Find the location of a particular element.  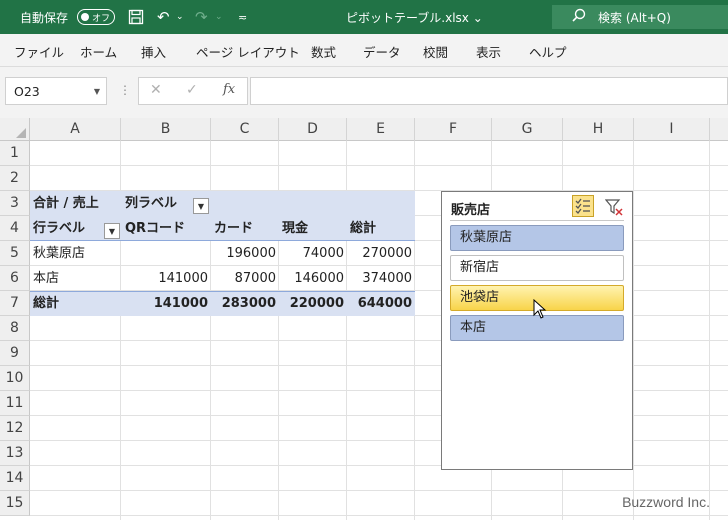

name-box: O23 ▼ is located at coordinates (56, 91).